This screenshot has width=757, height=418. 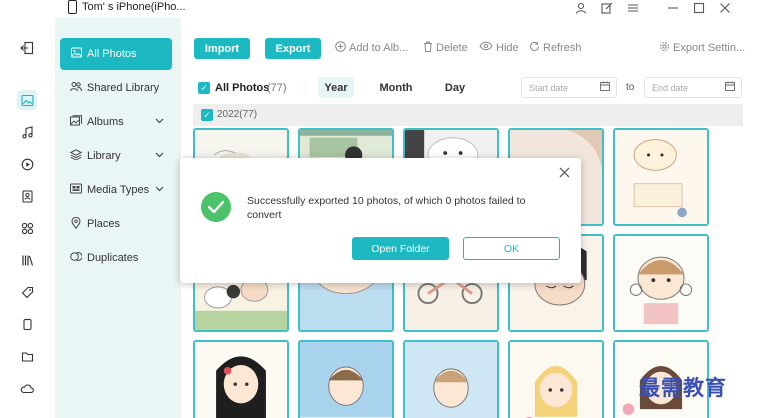 I want to click on back-icon, so click(x=27, y=48).